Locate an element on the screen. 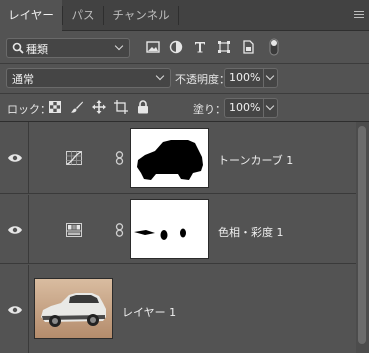 The width and height of the screenshot is (369, 353). layer-name: トーンカーブ 1 is located at coordinates (255, 160).